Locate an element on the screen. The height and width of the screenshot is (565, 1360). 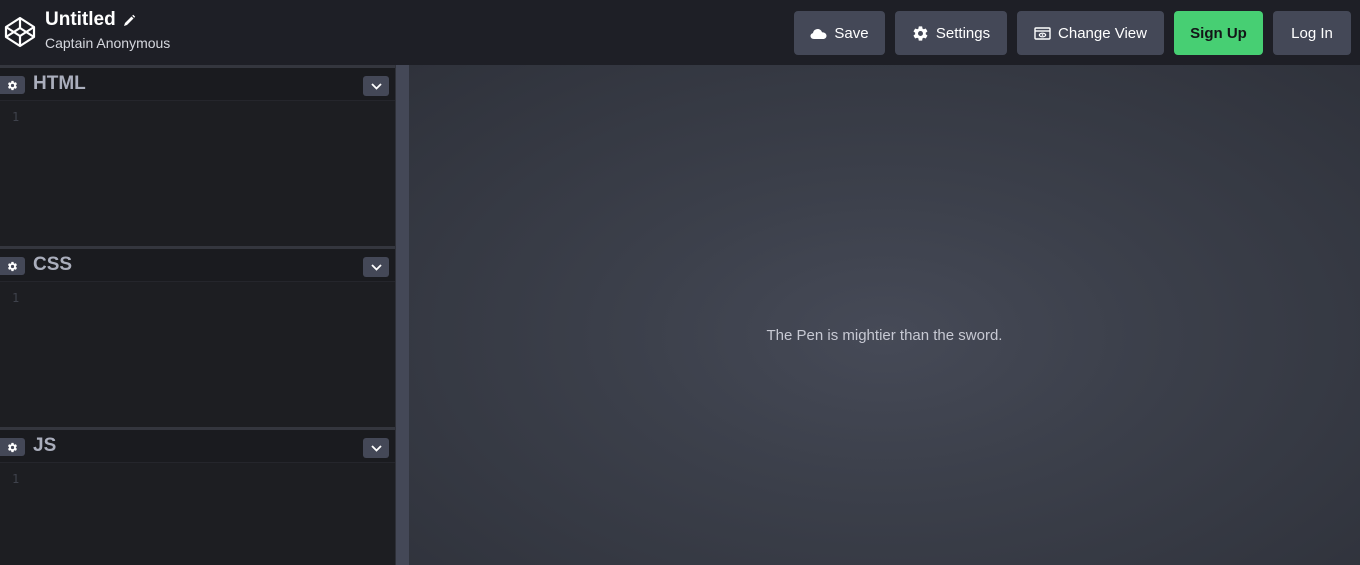
sign-up-button-label: Sign Up is located at coordinates (1218, 33).